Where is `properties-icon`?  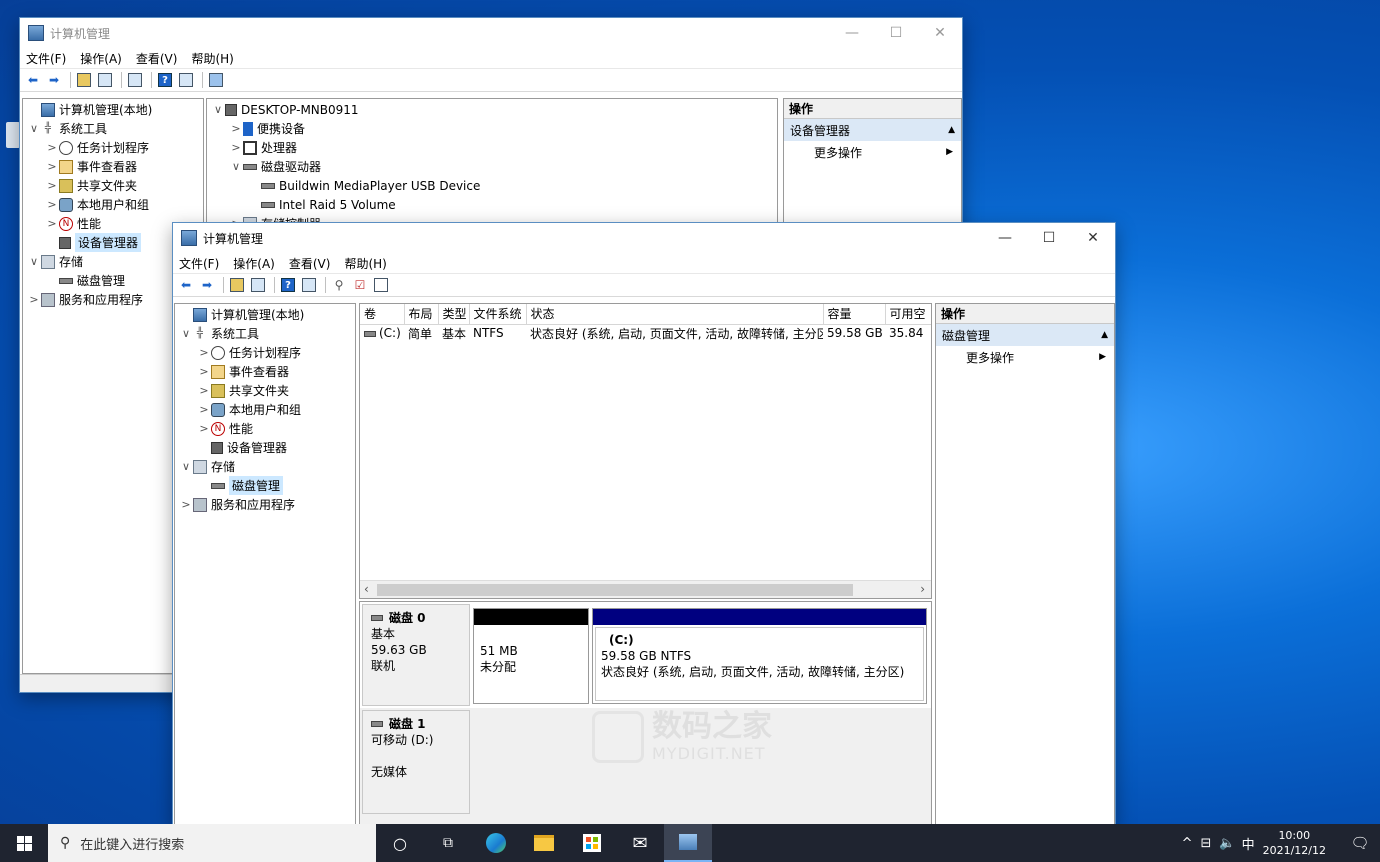
properties-icon is located at coordinates (135, 80).